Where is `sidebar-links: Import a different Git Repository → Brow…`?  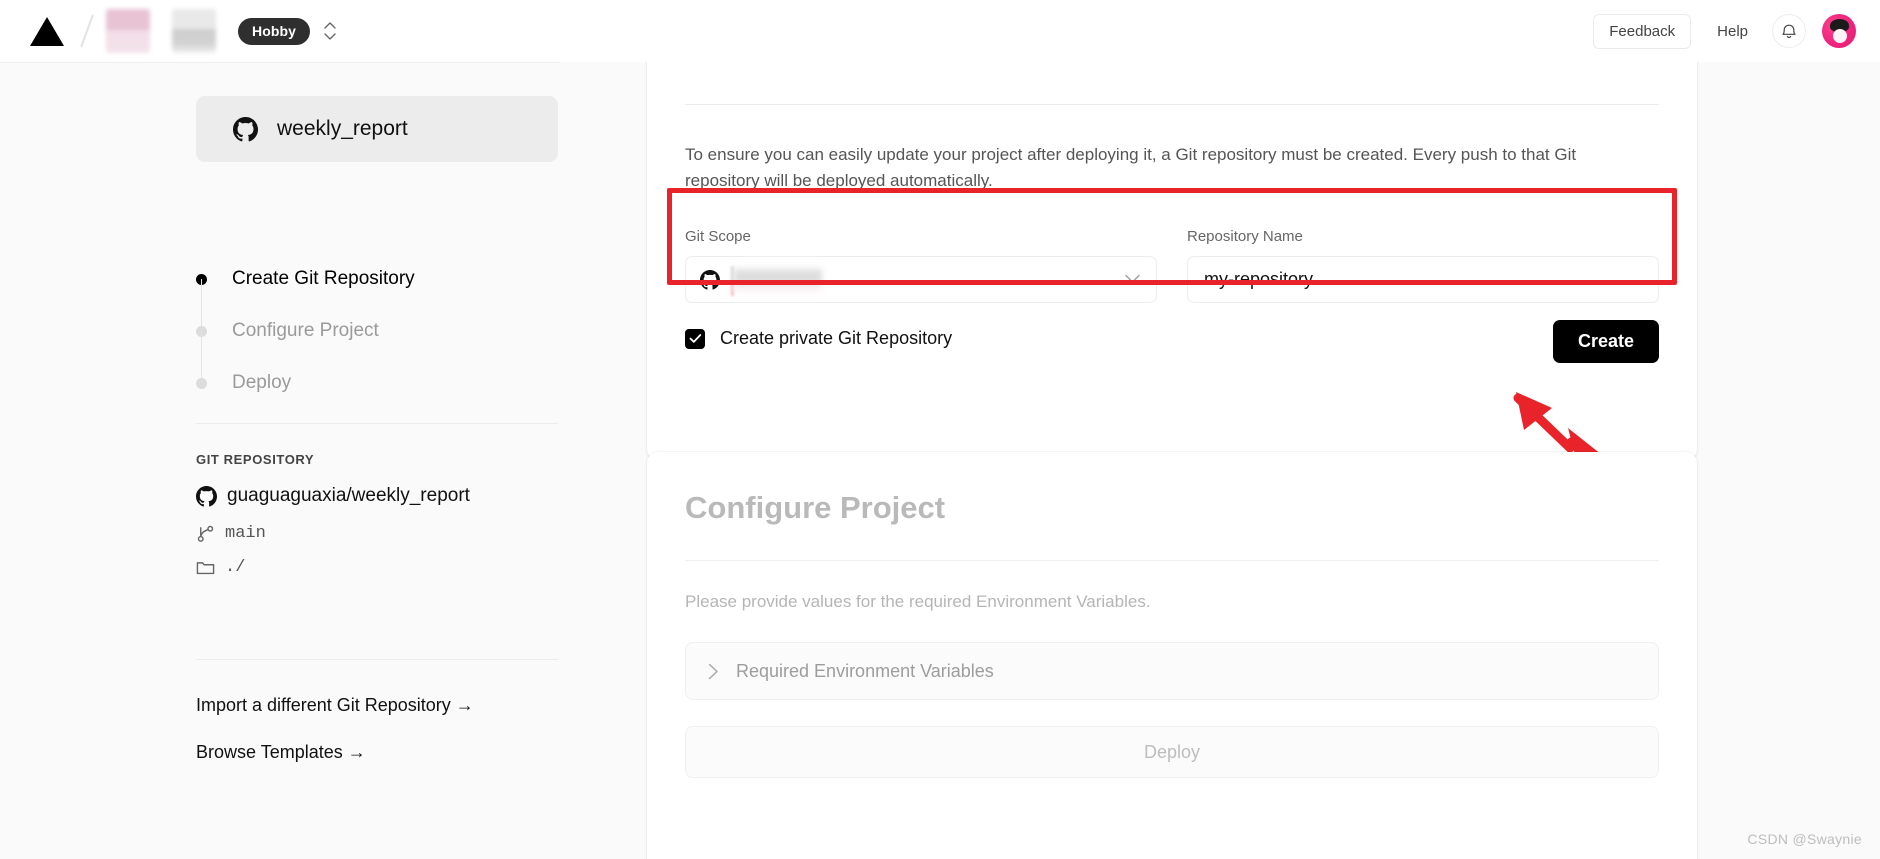 sidebar-links: Import a different Git Repository → Brow… is located at coordinates (335, 742).